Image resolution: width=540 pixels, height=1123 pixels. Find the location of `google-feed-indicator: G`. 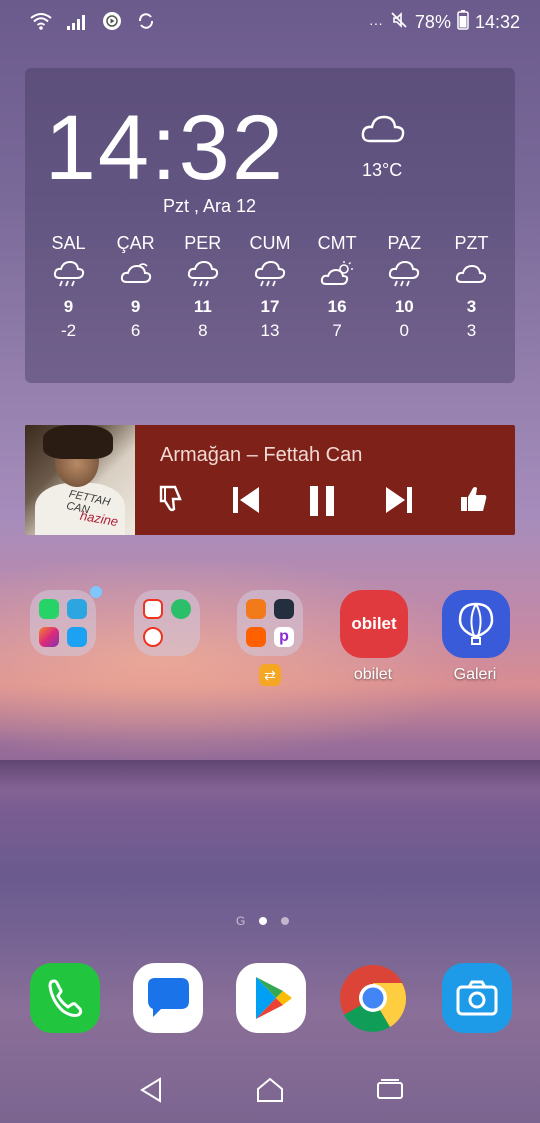

google-feed-indicator: G is located at coordinates (241, 921).